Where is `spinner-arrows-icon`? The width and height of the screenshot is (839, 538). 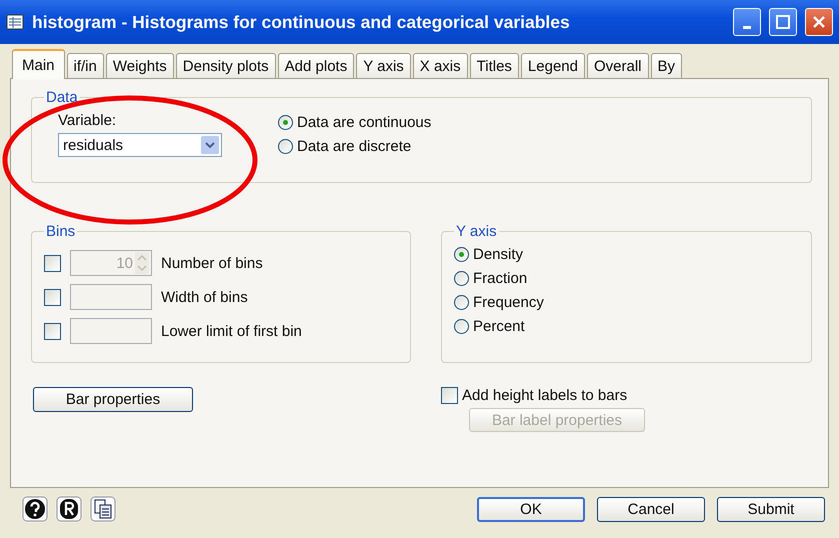 spinner-arrows-icon is located at coordinates (142, 263).